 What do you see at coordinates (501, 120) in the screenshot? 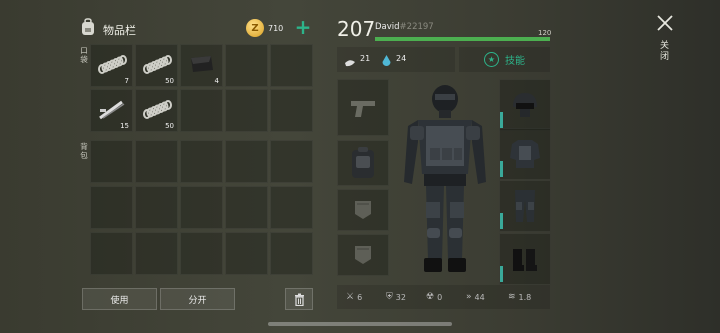
I see `helmet-durability-bar` at bounding box center [501, 120].